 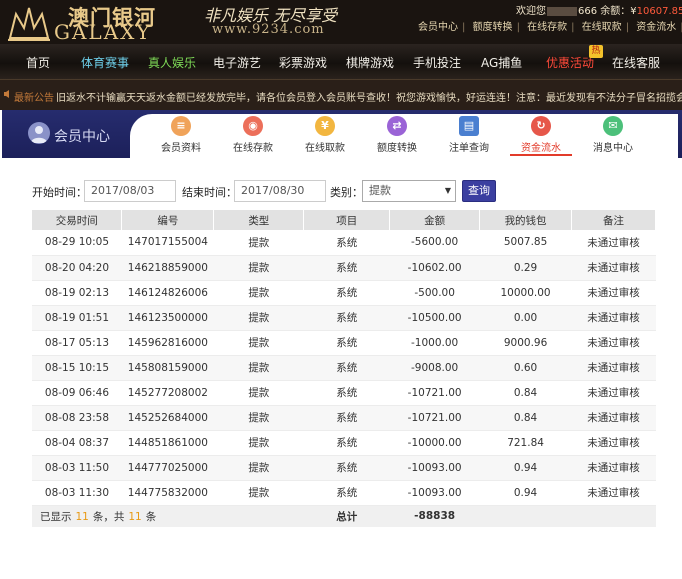 I want to click on cell-amount: -10000.00, so click(x=434, y=443).